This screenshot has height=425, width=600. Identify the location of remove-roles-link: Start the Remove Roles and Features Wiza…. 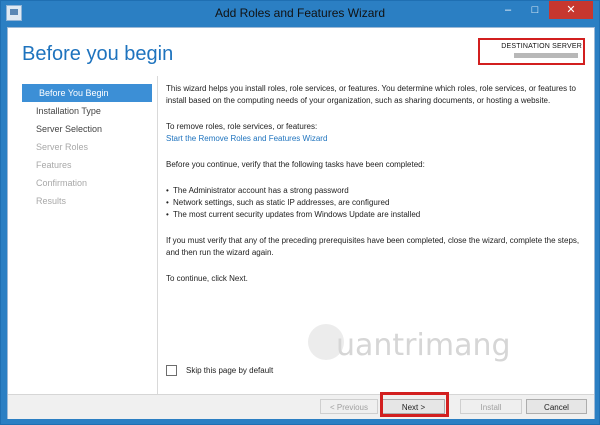
(246, 138).